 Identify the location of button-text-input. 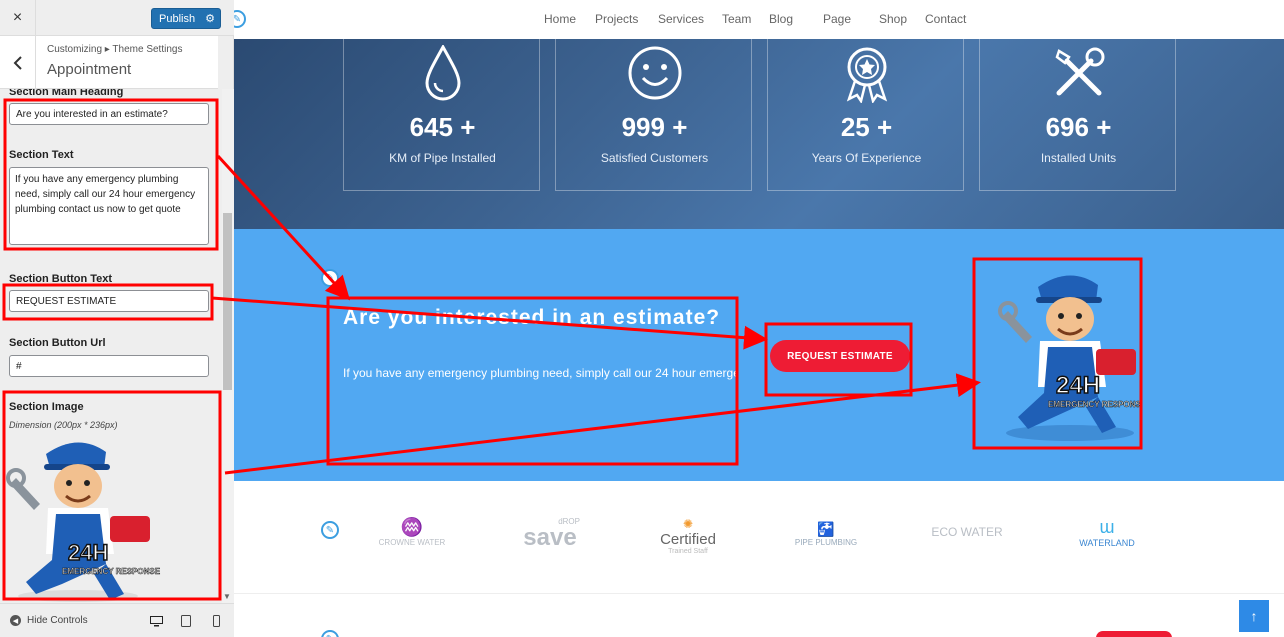
(109, 301).